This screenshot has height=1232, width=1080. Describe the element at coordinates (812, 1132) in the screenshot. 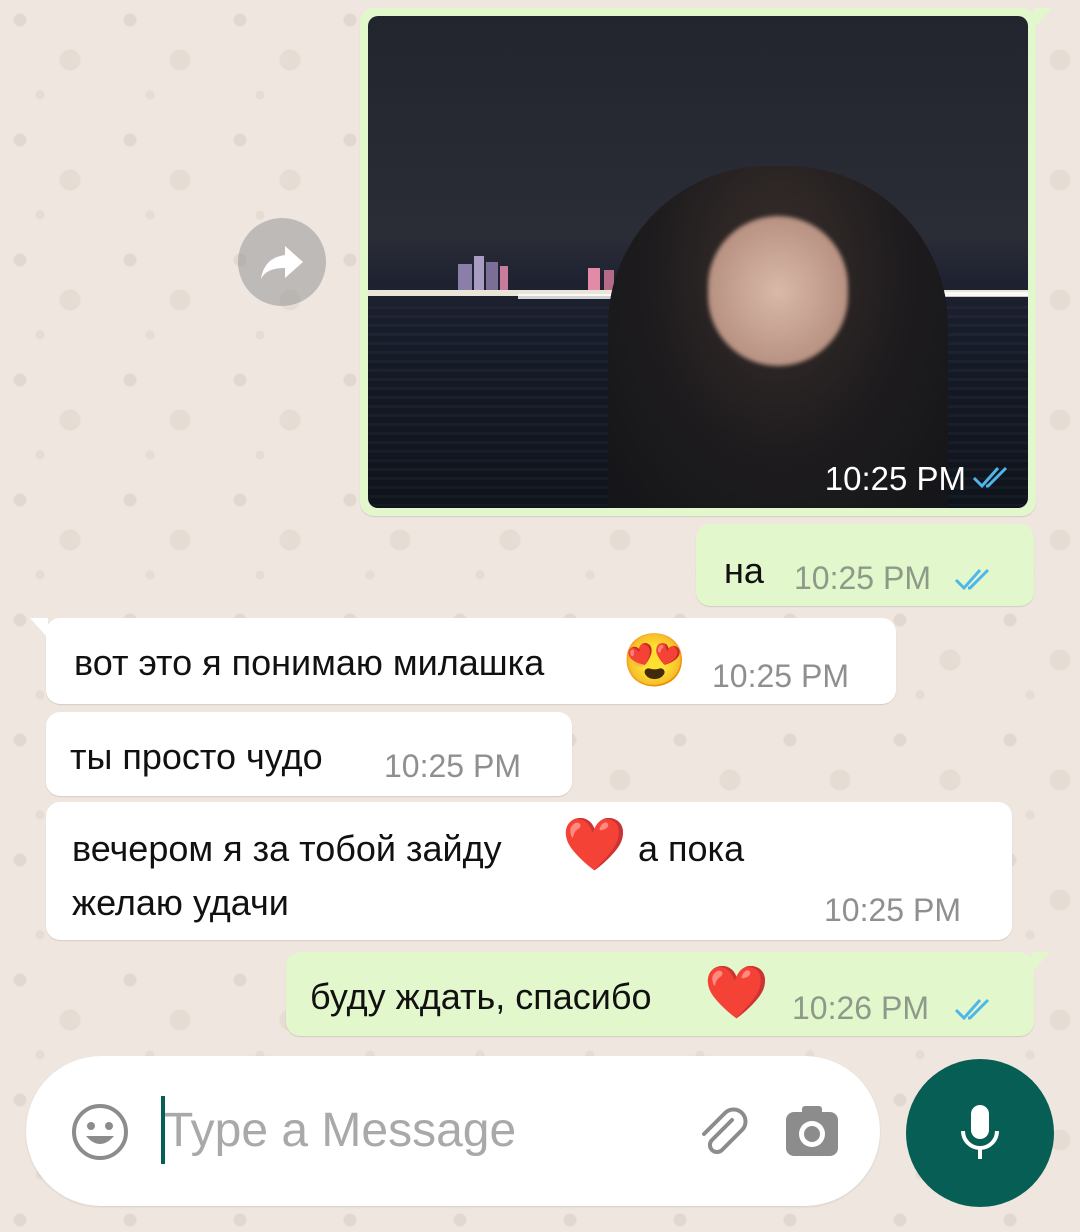

I see `camera-icon` at that location.